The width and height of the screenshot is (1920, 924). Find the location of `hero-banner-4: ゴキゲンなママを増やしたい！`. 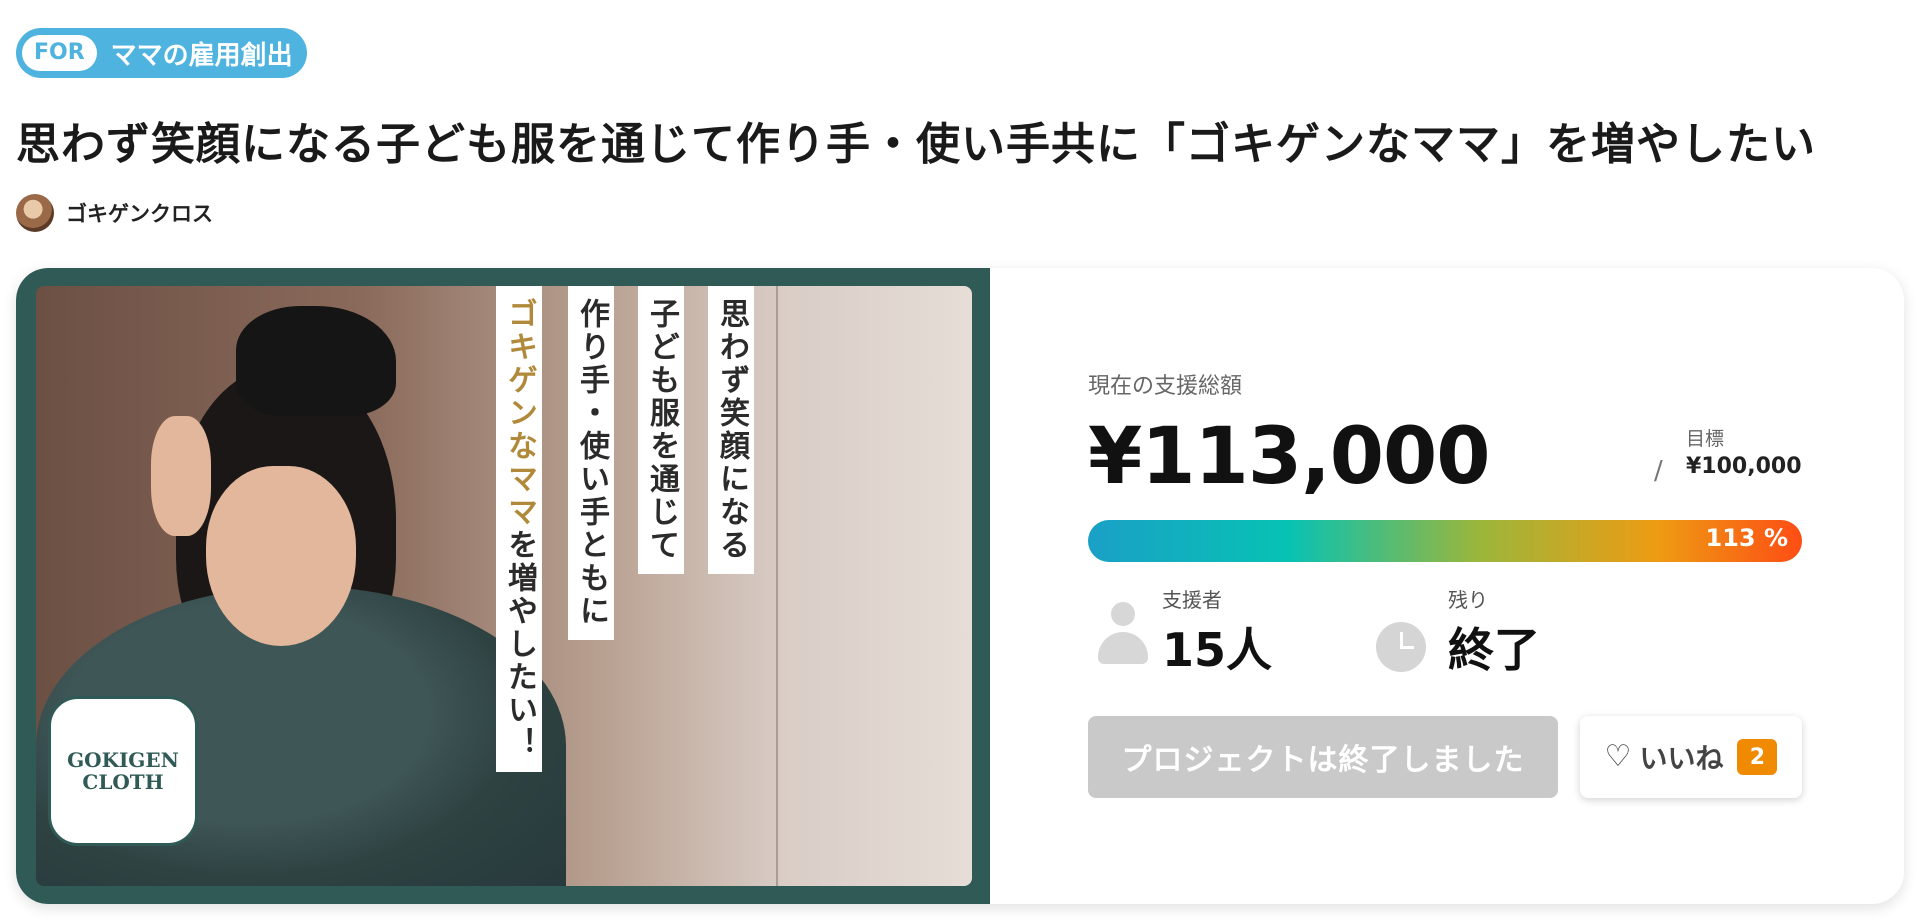

hero-banner-4: ゴキゲンなママを増やしたい！ is located at coordinates (519, 529).